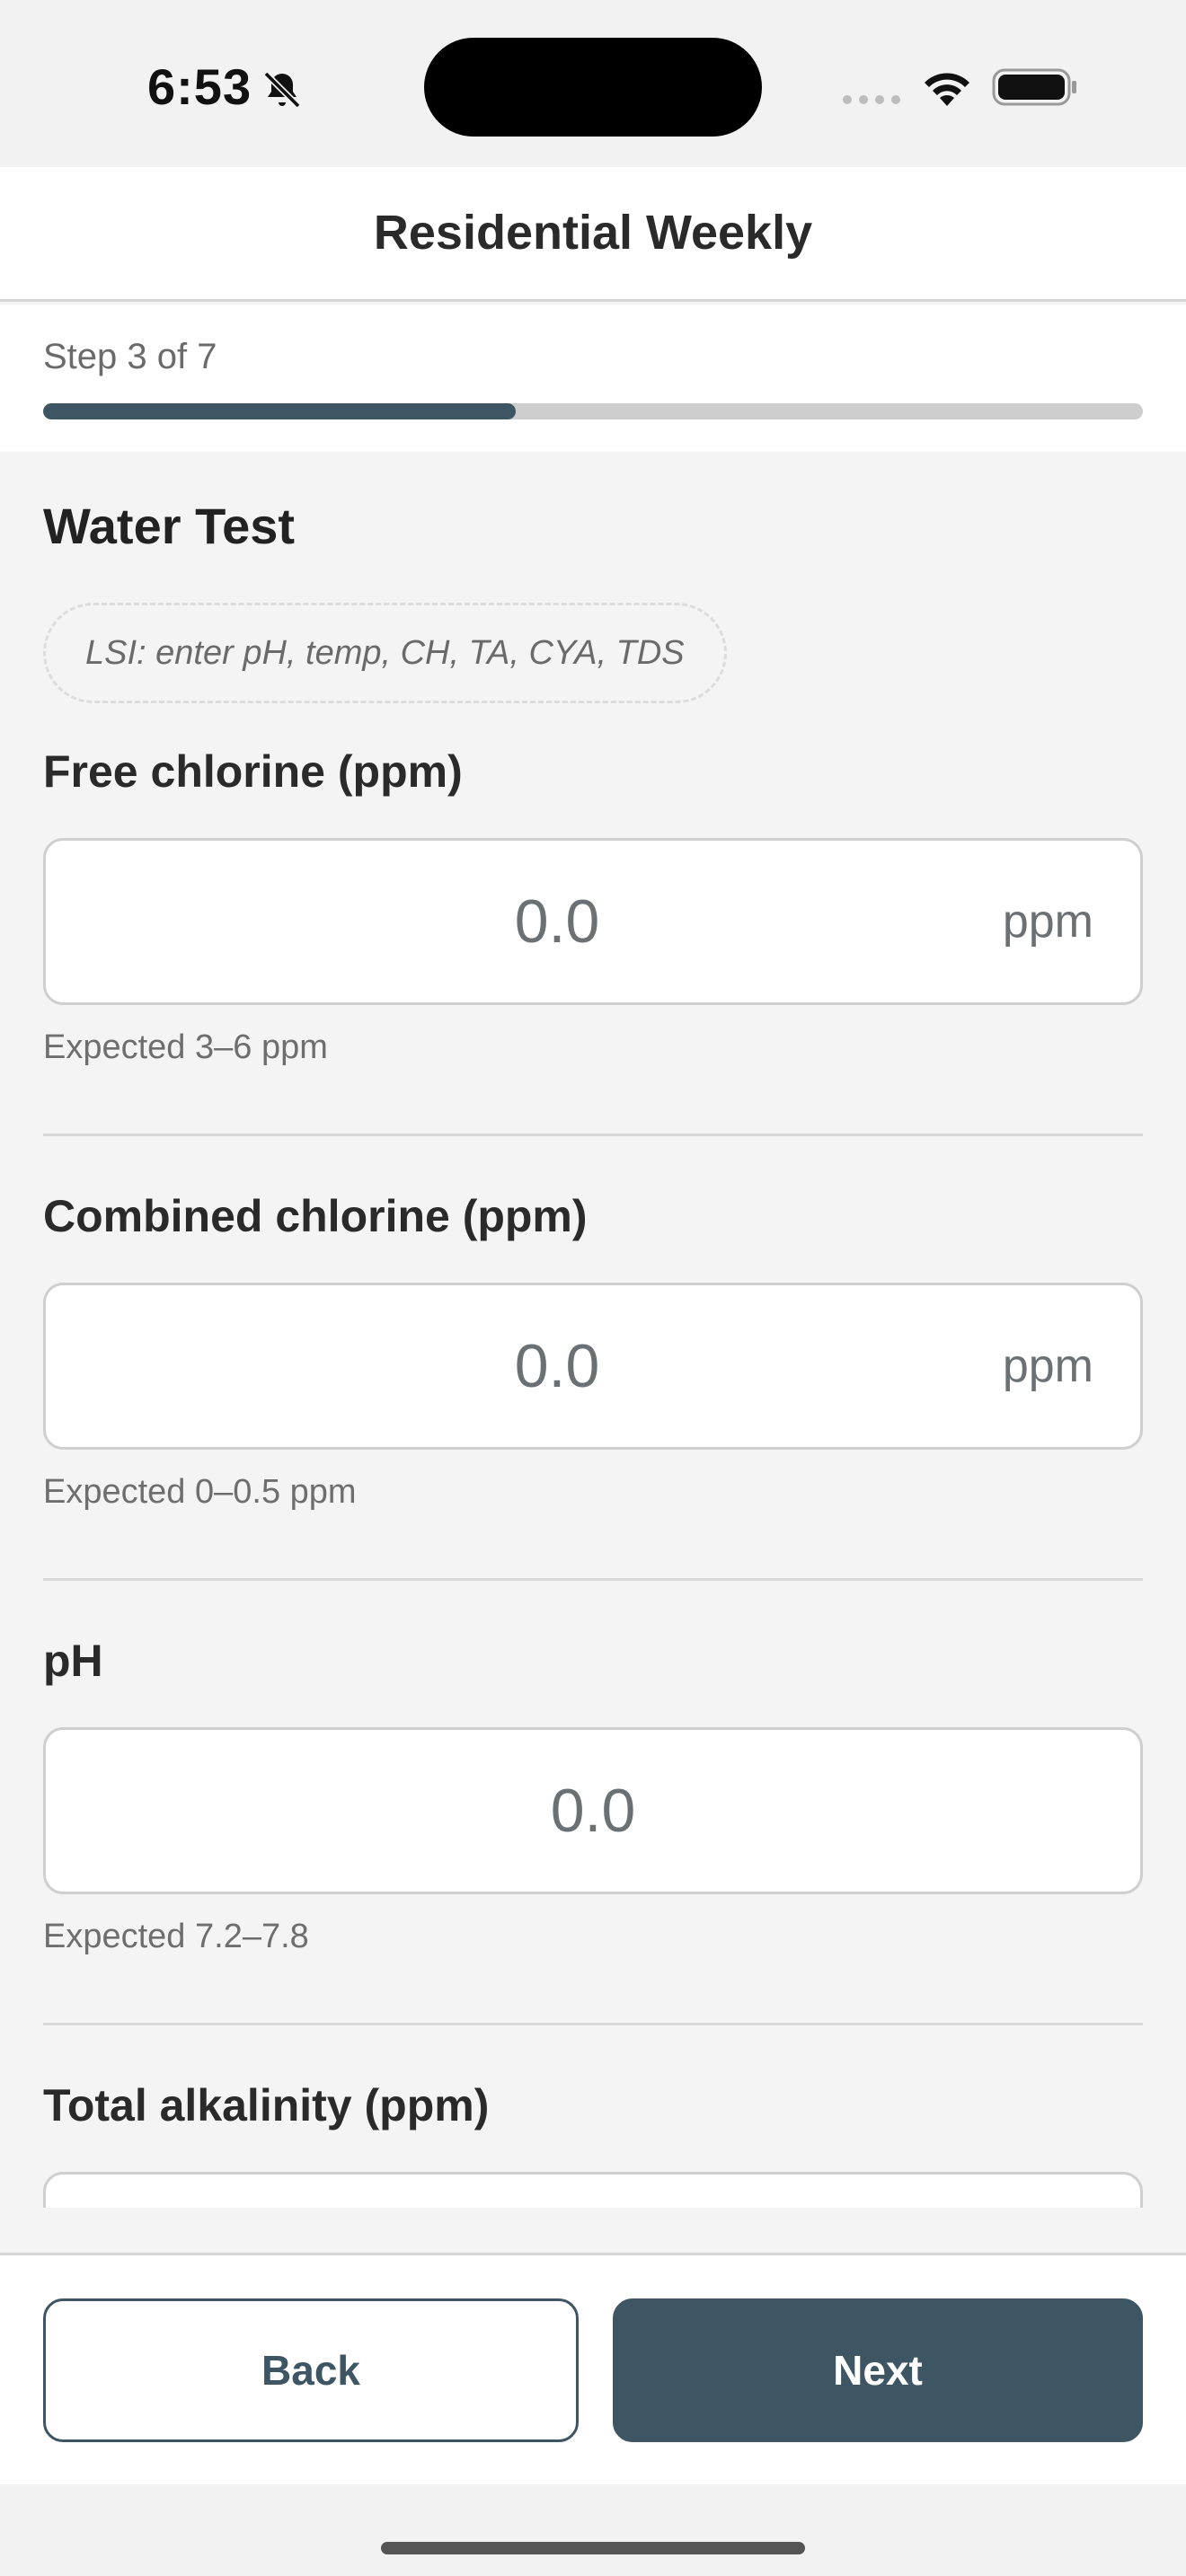  I want to click on field-helper: Expected 0–0.5 ppm, so click(200, 1492).